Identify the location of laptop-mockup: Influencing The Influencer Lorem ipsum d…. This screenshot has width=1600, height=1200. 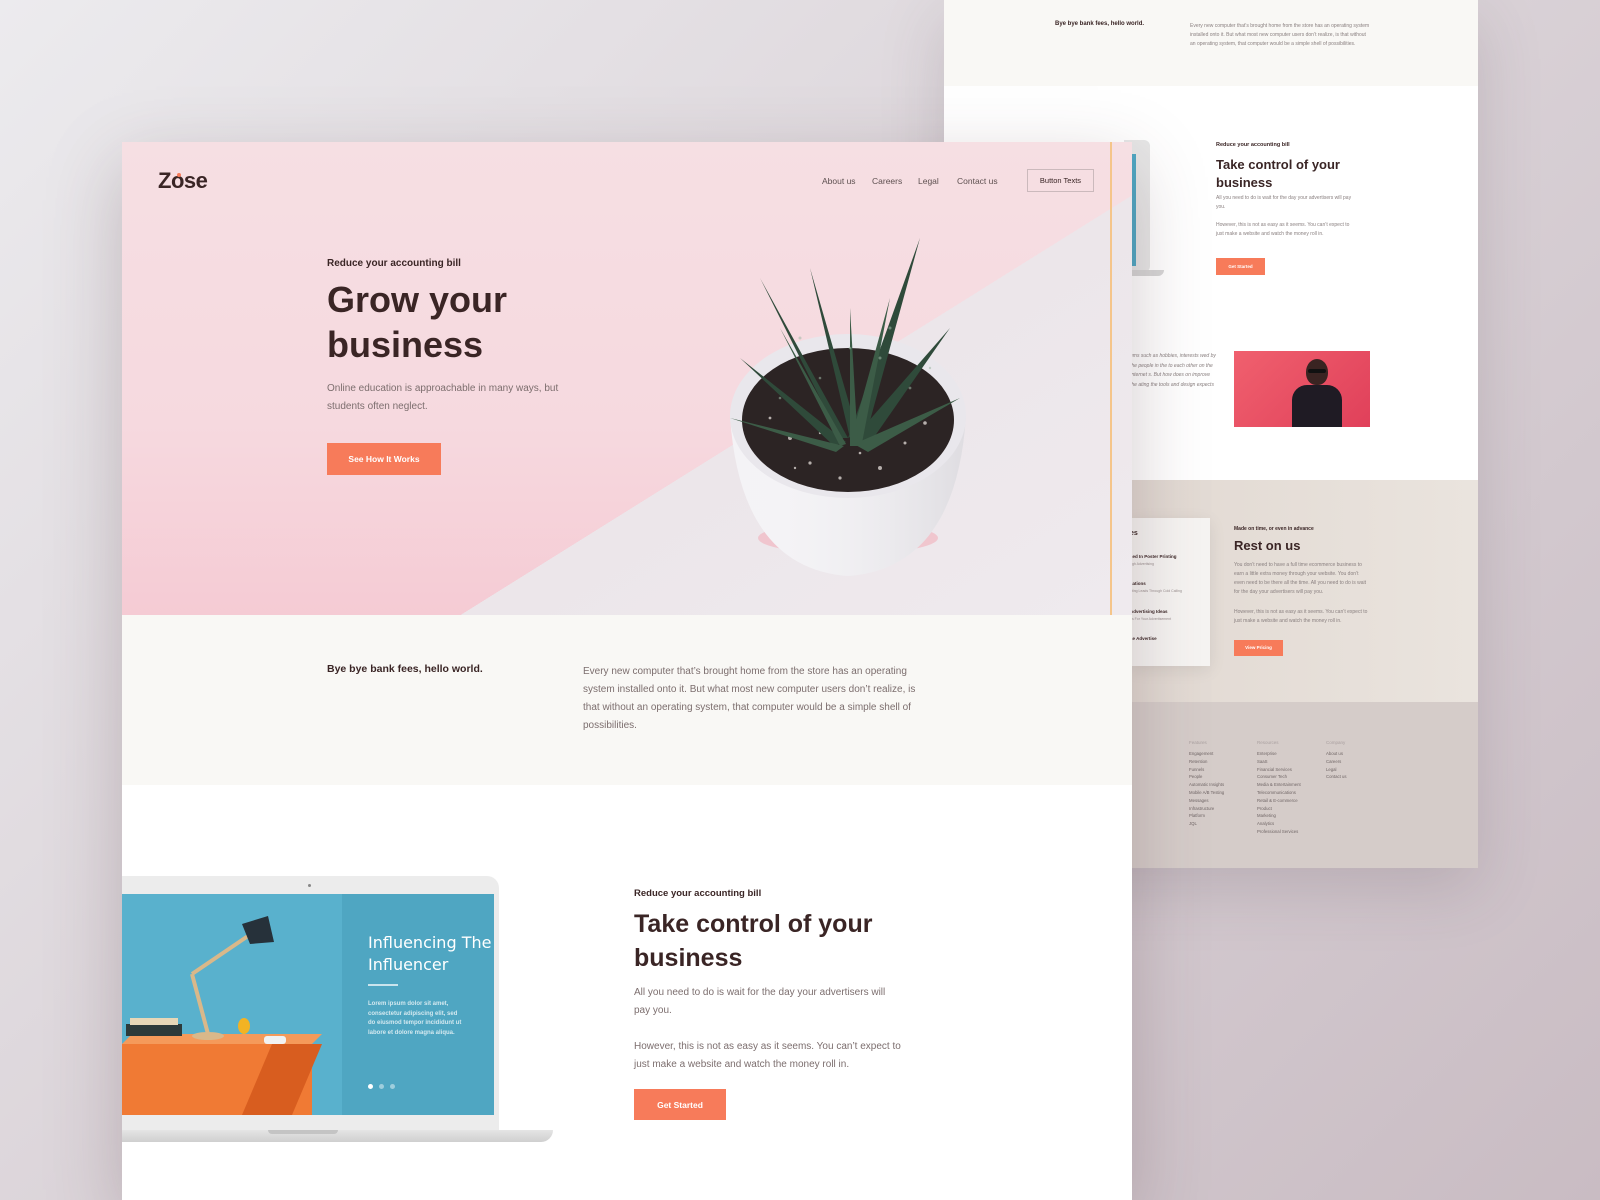
(337, 1011).